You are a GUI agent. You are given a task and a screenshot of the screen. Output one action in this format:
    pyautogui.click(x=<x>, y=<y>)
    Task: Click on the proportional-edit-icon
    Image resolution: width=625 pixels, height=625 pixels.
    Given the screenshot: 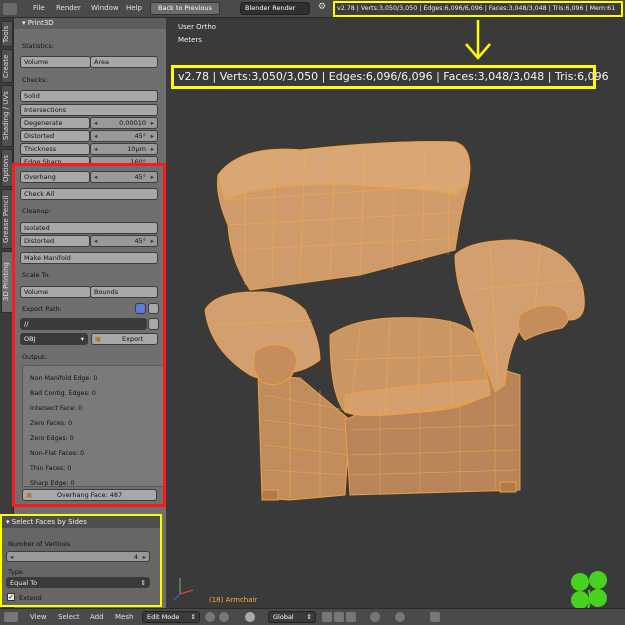 What is the action you would take?
    pyautogui.click(x=375, y=617)
    